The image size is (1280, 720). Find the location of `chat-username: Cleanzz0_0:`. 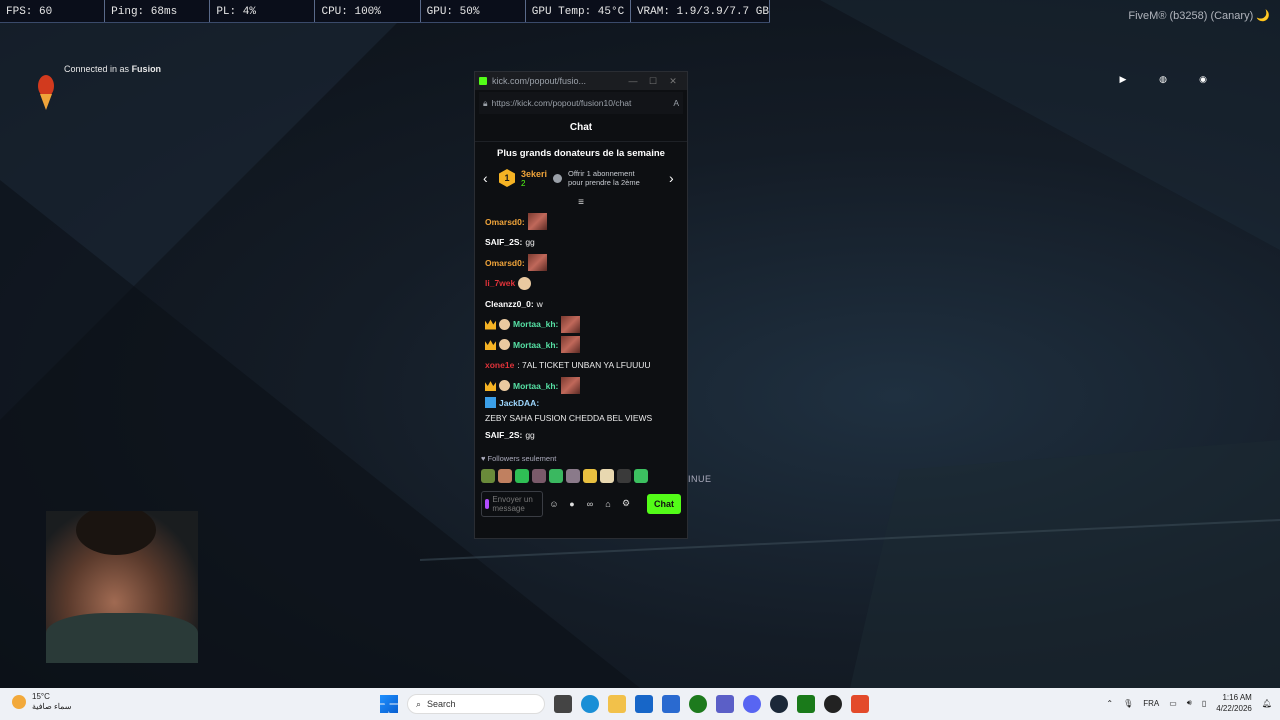

chat-username: Cleanzz0_0: is located at coordinates (509, 304).